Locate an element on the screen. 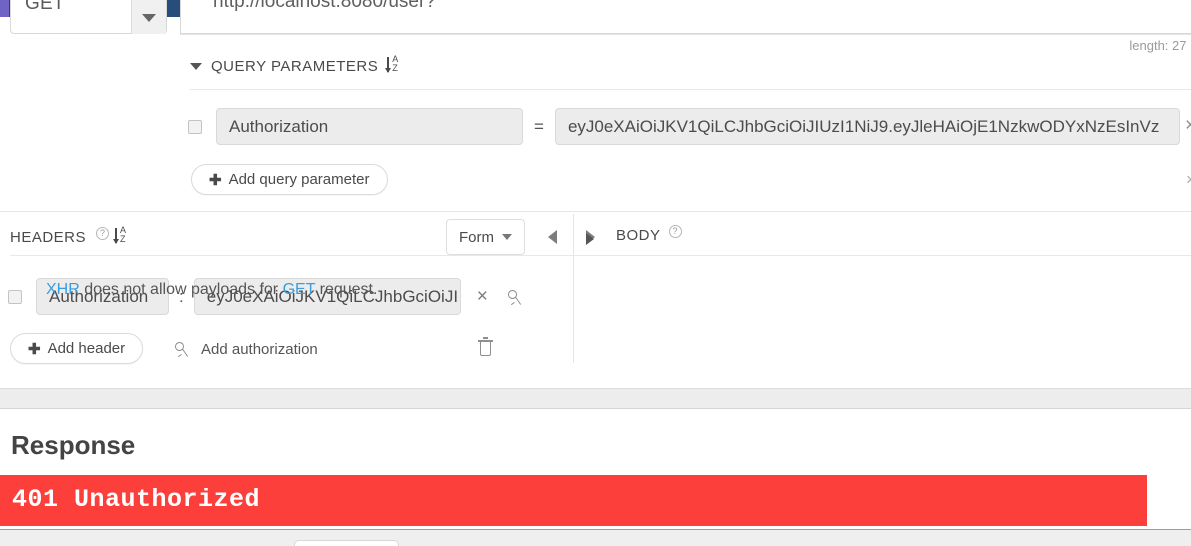 This screenshot has width=1191, height=546. header-left-accent is located at coordinates (4, 8).